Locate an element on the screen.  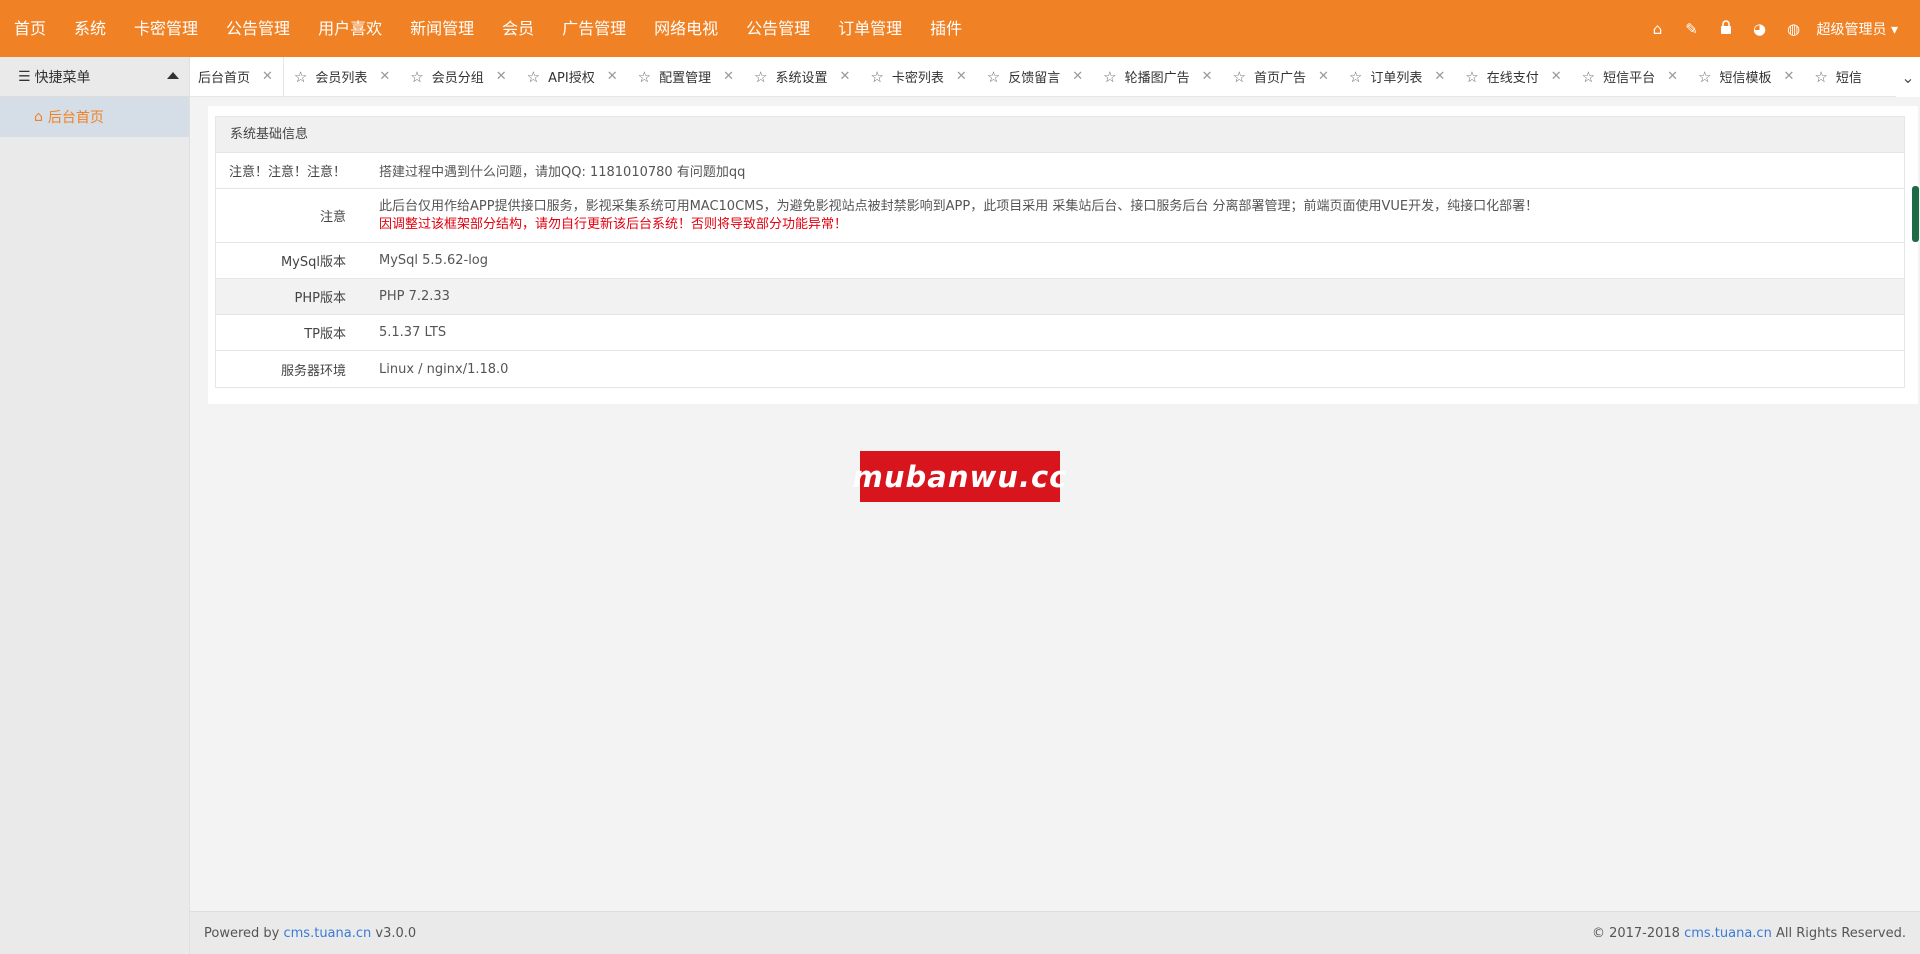
palette-icon: ◕ is located at coordinates (1760, 29).